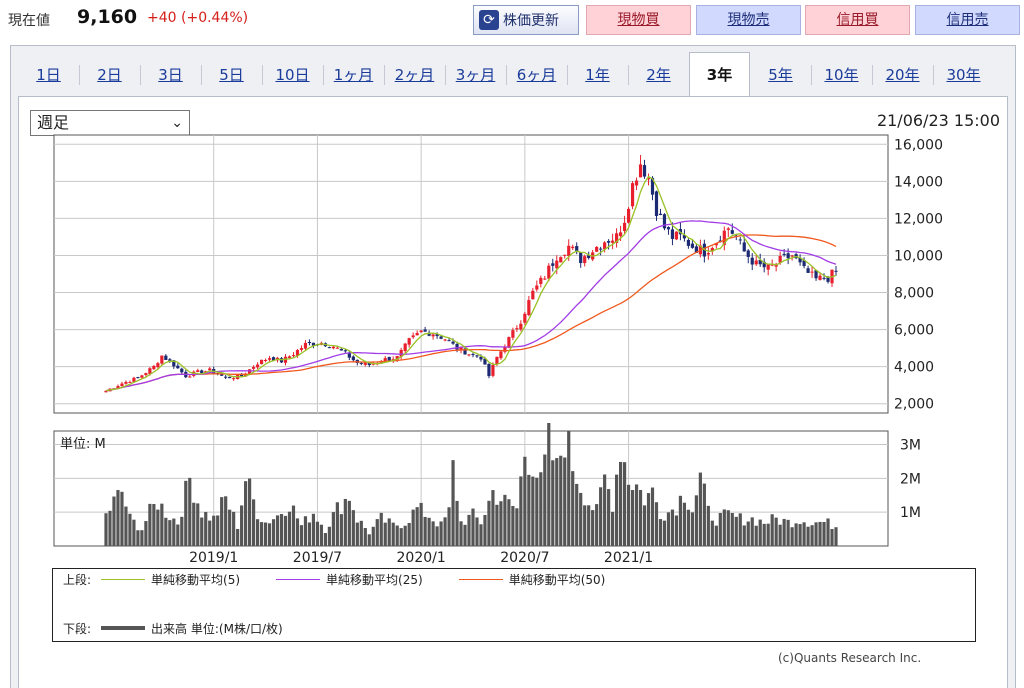 Image resolution: width=1024 pixels, height=688 pixels. Describe the element at coordinates (918, 219) in the screenshot. I see `price-tick-label: 12,000` at that location.